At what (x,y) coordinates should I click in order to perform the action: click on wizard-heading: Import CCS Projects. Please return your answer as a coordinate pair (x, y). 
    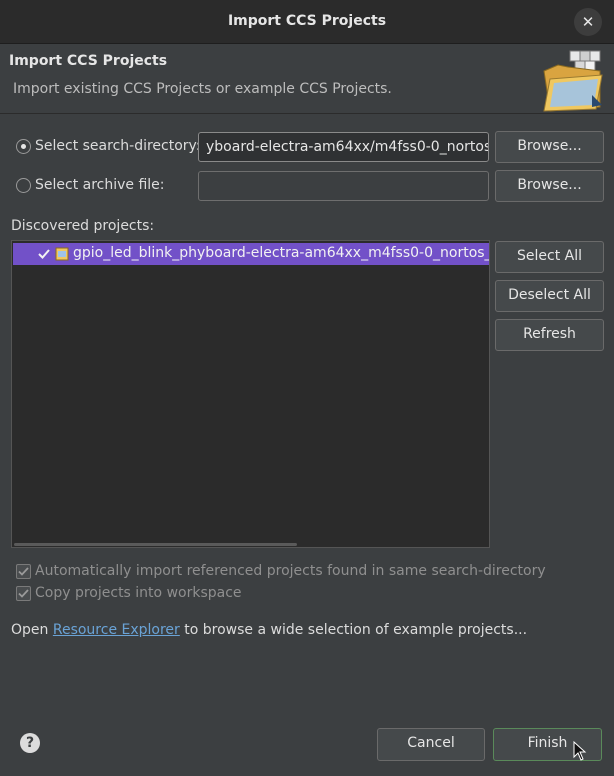
    Looking at the image, I should click on (88, 61).